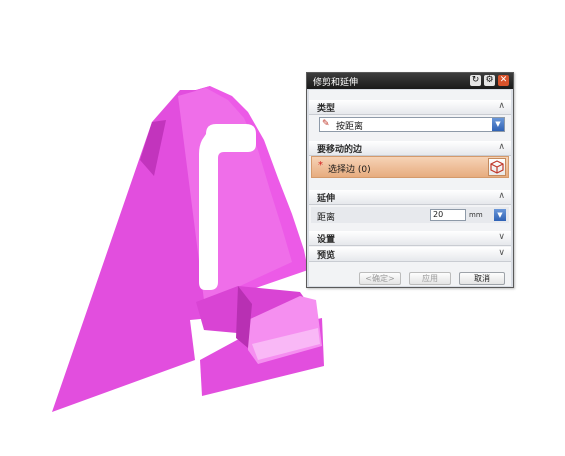 Image resolution: width=565 pixels, height=456 pixels. I want to click on cancel-button: 取消, so click(482, 278).